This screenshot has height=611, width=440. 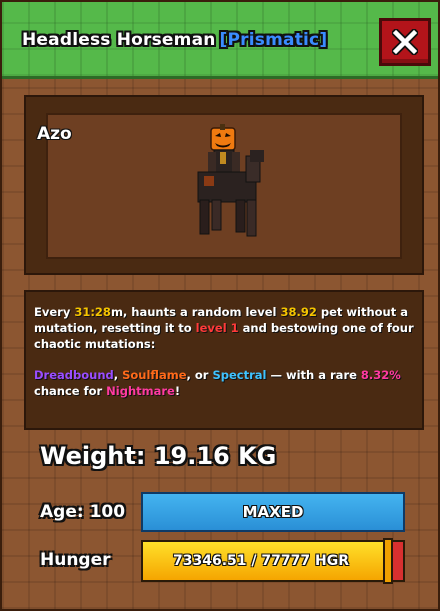 I want to click on weight-readout: Weight: 19.16 KG, so click(x=158, y=456).